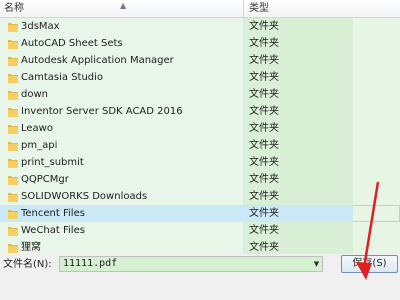 This screenshot has height=300, width=400. What do you see at coordinates (200, 43) in the screenshot?
I see `file-row: AutoCAD Sheet Sets 文件夹` at bounding box center [200, 43].